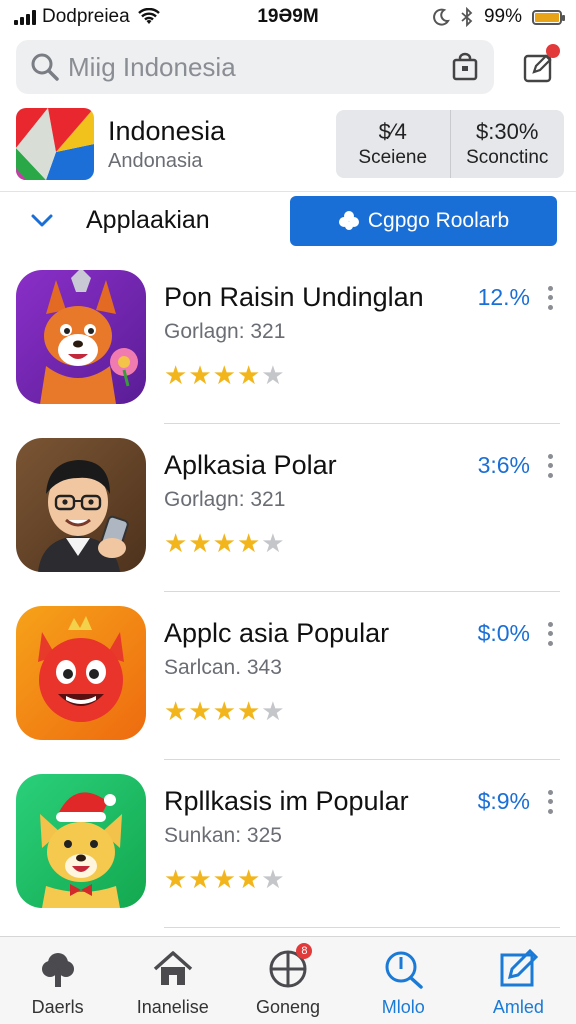 The width and height of the screenshot is (576, 1024). I want to click on app-title: Applc asia Popular, so click(277, 633).